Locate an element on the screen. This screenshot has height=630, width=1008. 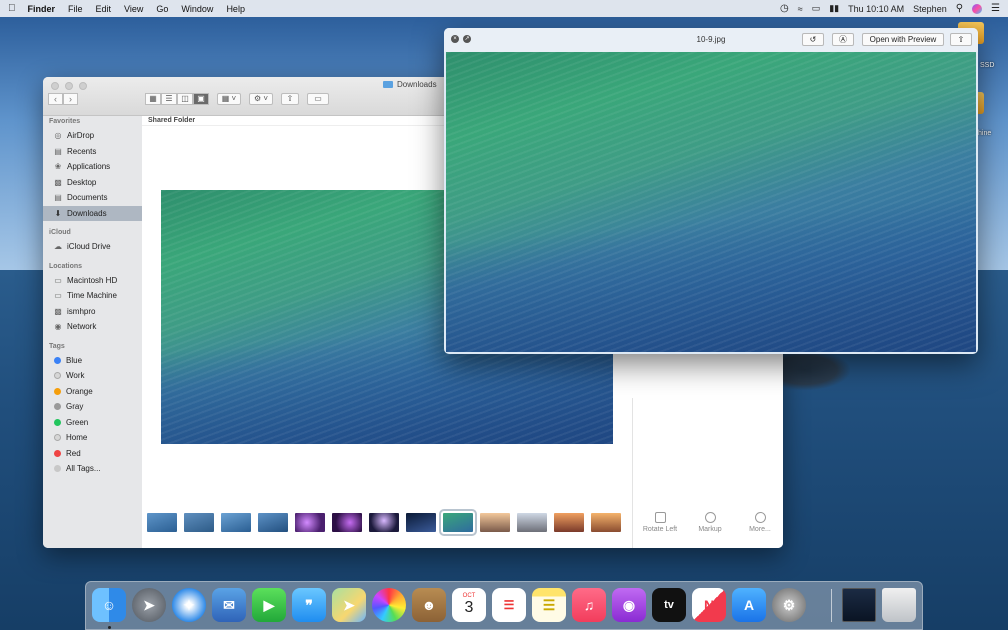
mail-app-icon: ✉ is located at coordinates (229, 605).